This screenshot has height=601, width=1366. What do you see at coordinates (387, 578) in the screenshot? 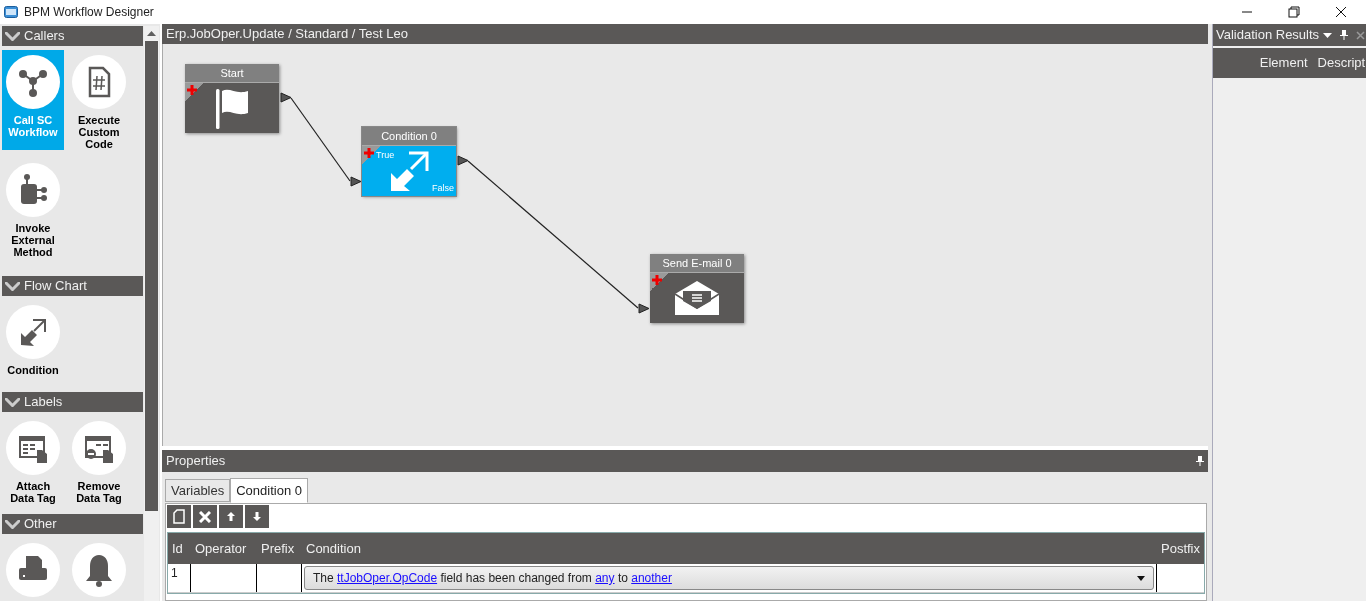
I see `link: ttJobOper.OpCode` at bounding box center [387, 578].